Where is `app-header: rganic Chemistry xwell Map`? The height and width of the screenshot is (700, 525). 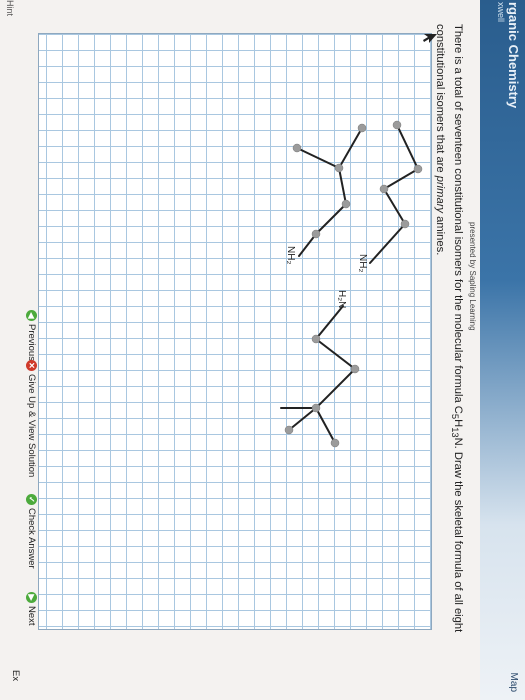 app-header: rganic Chemistry xwell Map is located at coordinates (502, 350).